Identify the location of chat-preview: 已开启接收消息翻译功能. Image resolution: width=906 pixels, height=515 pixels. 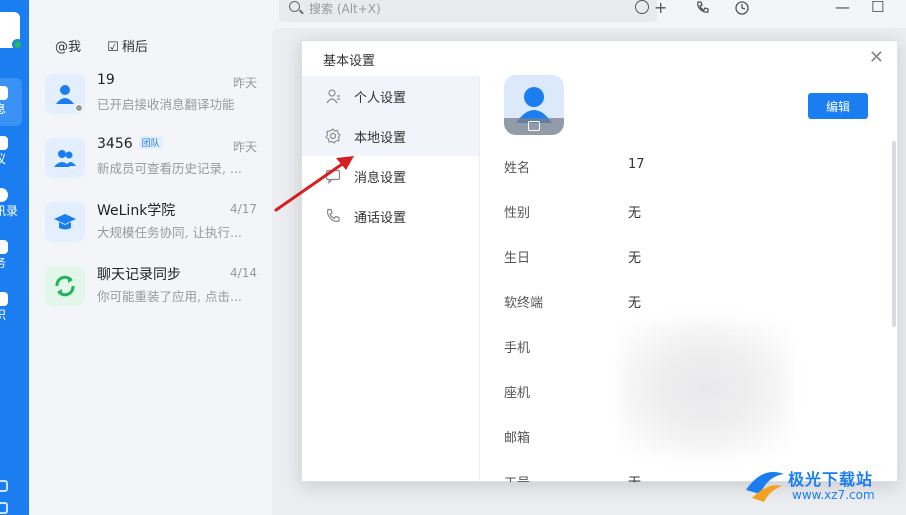
(166, 104).